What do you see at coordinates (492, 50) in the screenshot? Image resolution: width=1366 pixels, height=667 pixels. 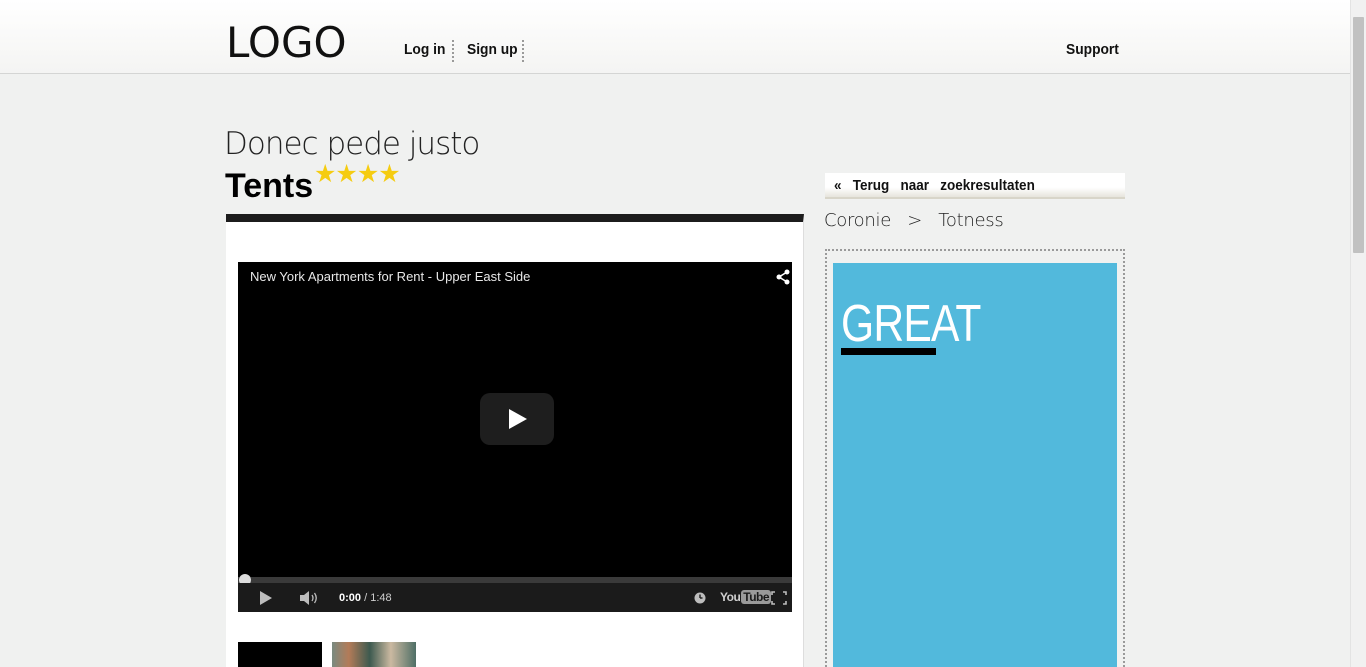 I see `signup-link: Sign up` at bounding box center [492, 50].